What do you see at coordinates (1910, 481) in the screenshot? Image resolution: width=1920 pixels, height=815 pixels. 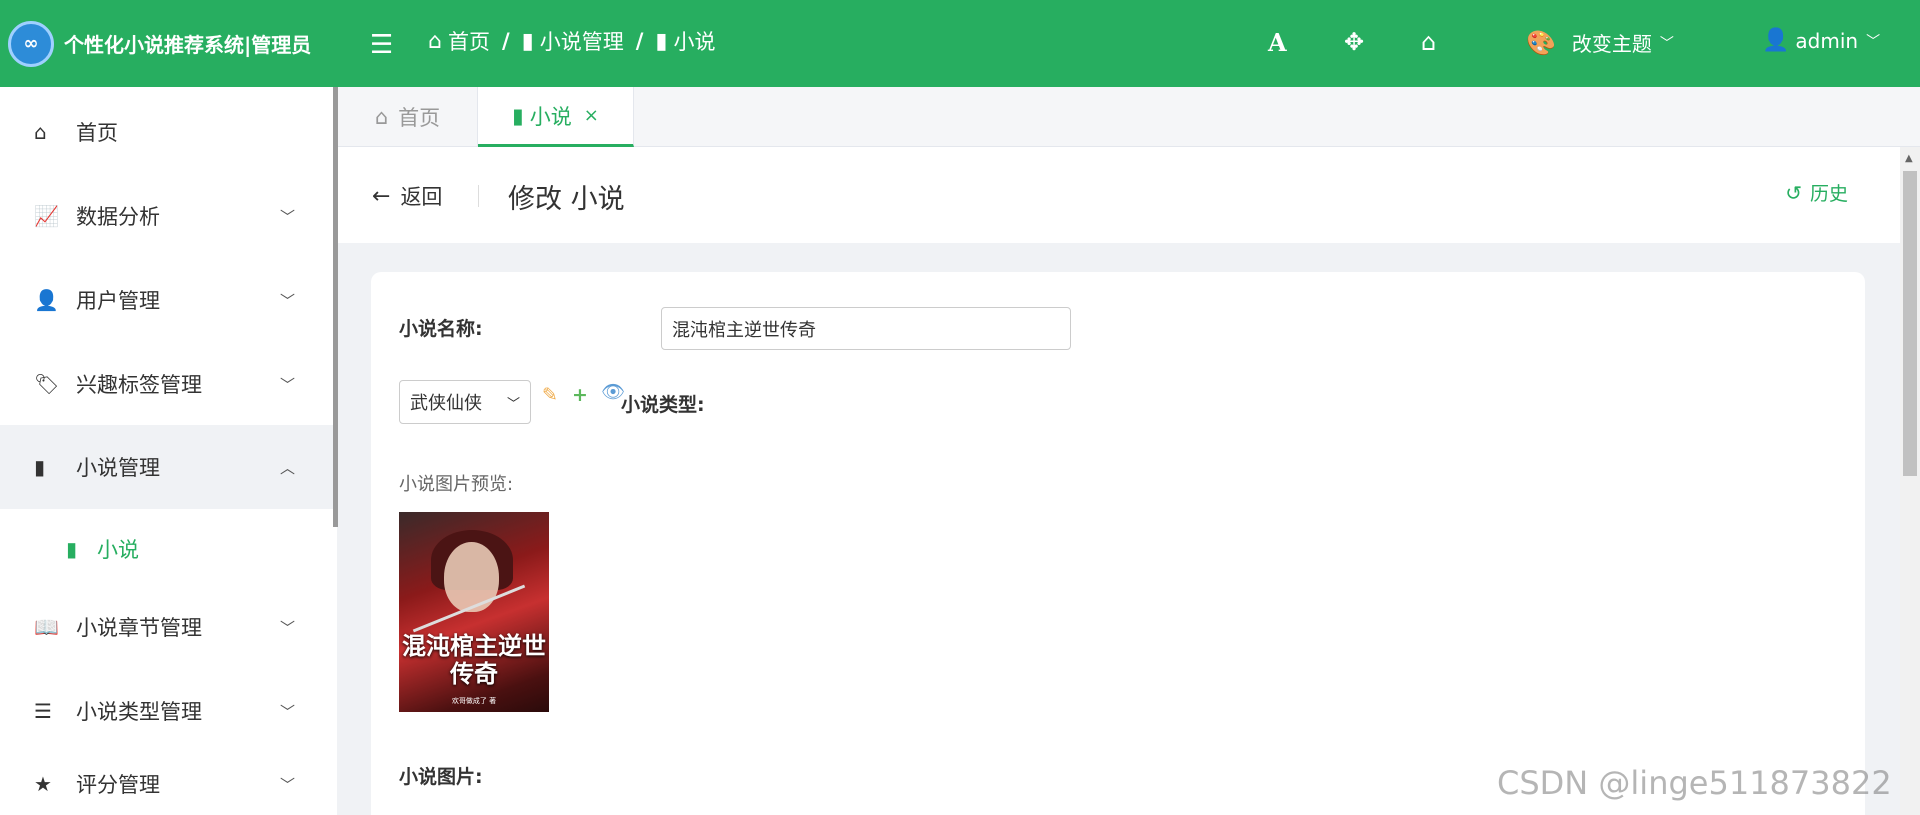 I see `page-scrollbar: ▲` at bounding box center [1910, 481].